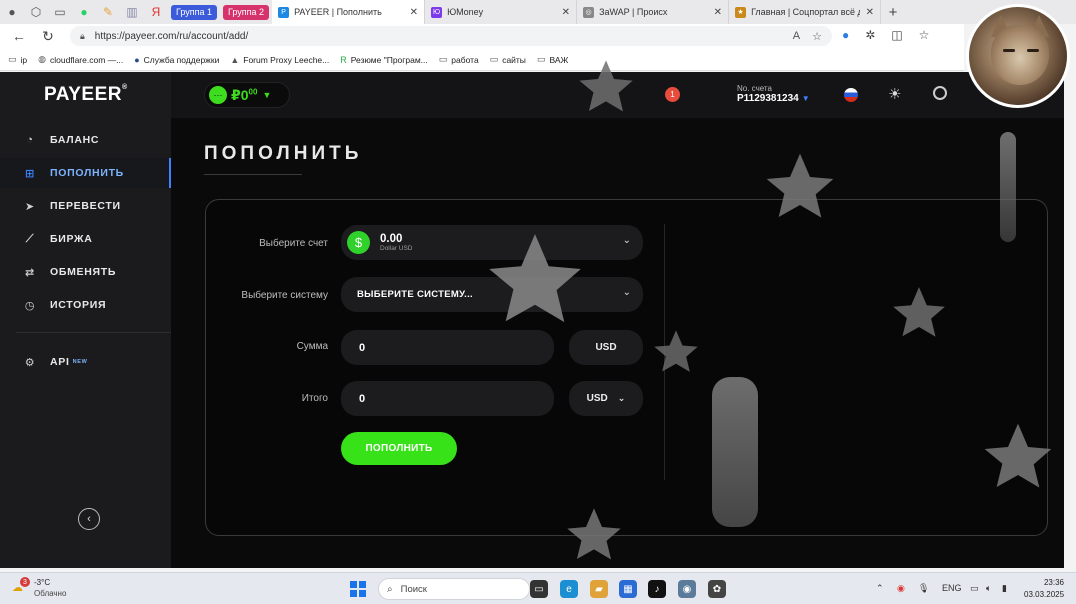  Describe the element at coordinates (459, 59) in the screenshot. I see `bookmark-folder: ▭ работа` at that location.